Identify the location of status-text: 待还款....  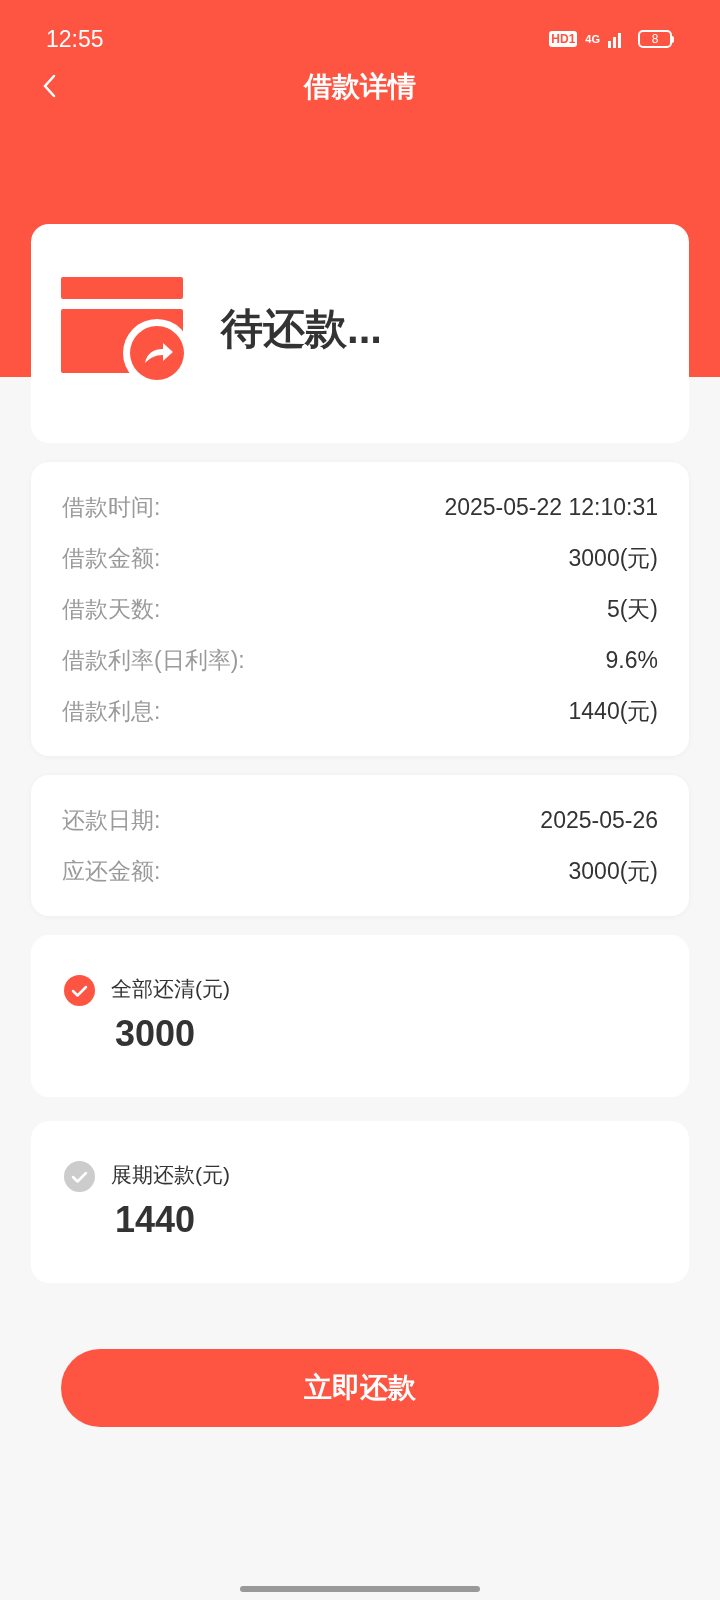
(301, 329).